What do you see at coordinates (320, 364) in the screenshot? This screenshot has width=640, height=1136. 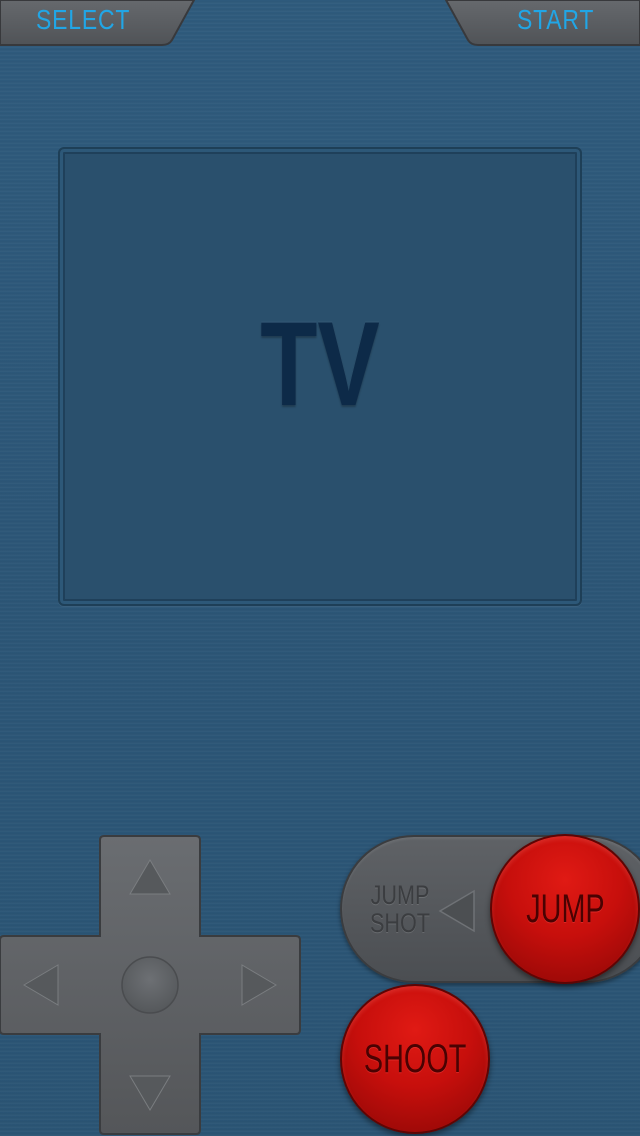 I see `tv-label: TV` at bounding box center [320, 364].